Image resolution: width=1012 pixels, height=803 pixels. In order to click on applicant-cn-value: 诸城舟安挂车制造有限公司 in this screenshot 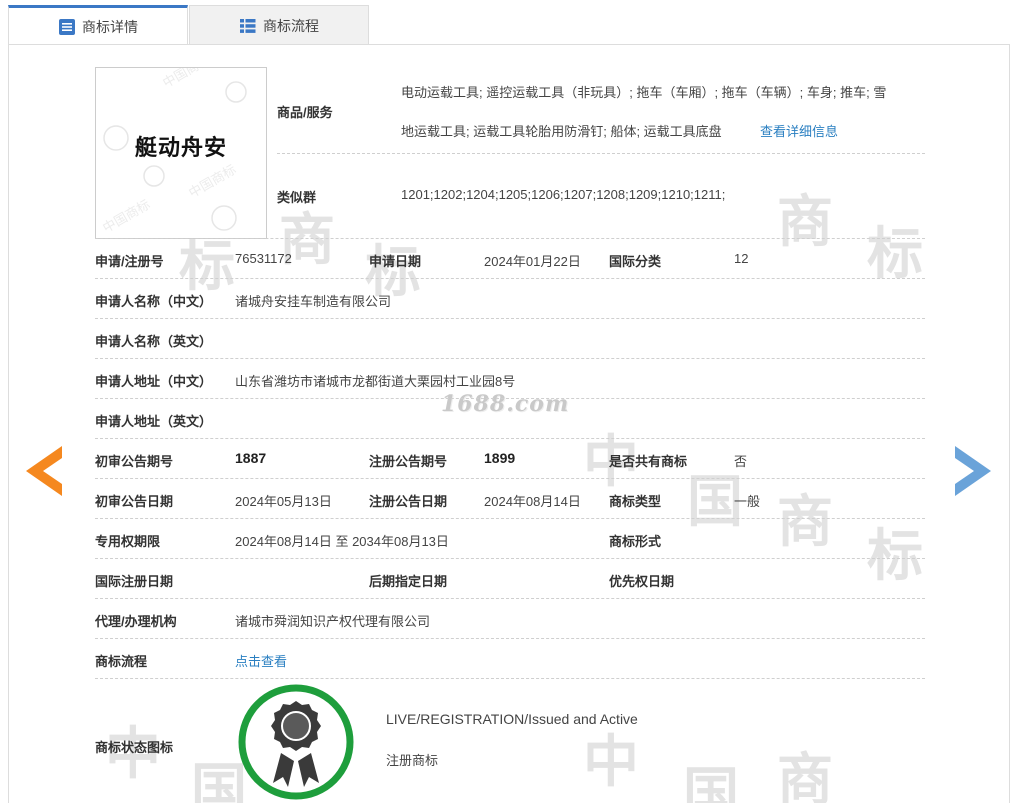, I will do `click(313, 301)`.